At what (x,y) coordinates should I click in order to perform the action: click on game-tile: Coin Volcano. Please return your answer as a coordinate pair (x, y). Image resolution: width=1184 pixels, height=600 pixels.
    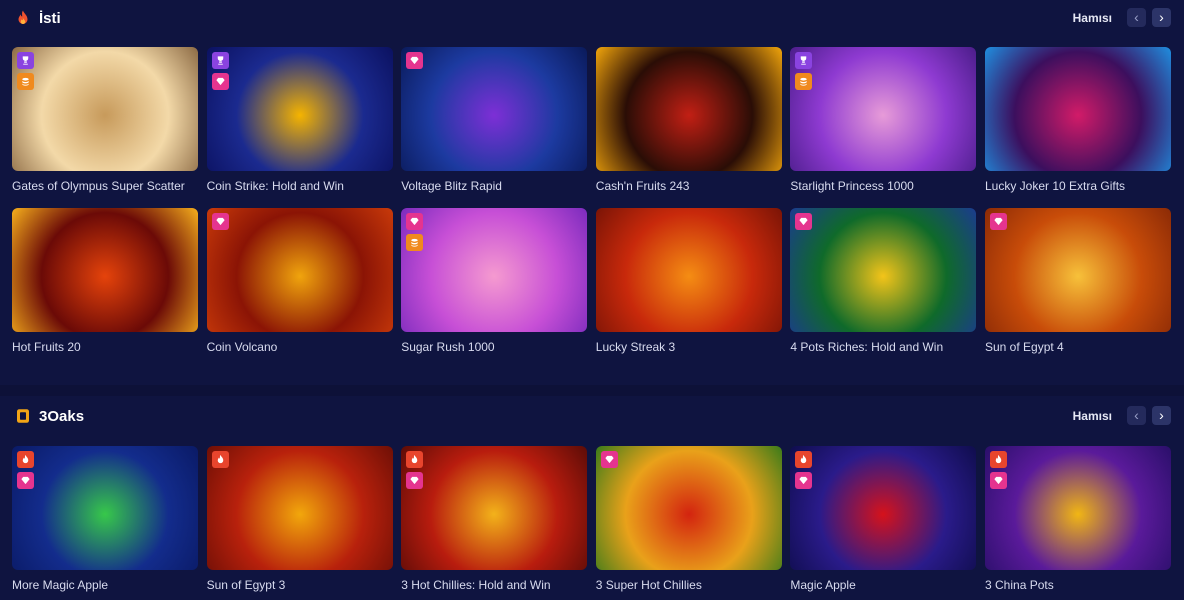
    Looking at the image, I should click on (299, 281).